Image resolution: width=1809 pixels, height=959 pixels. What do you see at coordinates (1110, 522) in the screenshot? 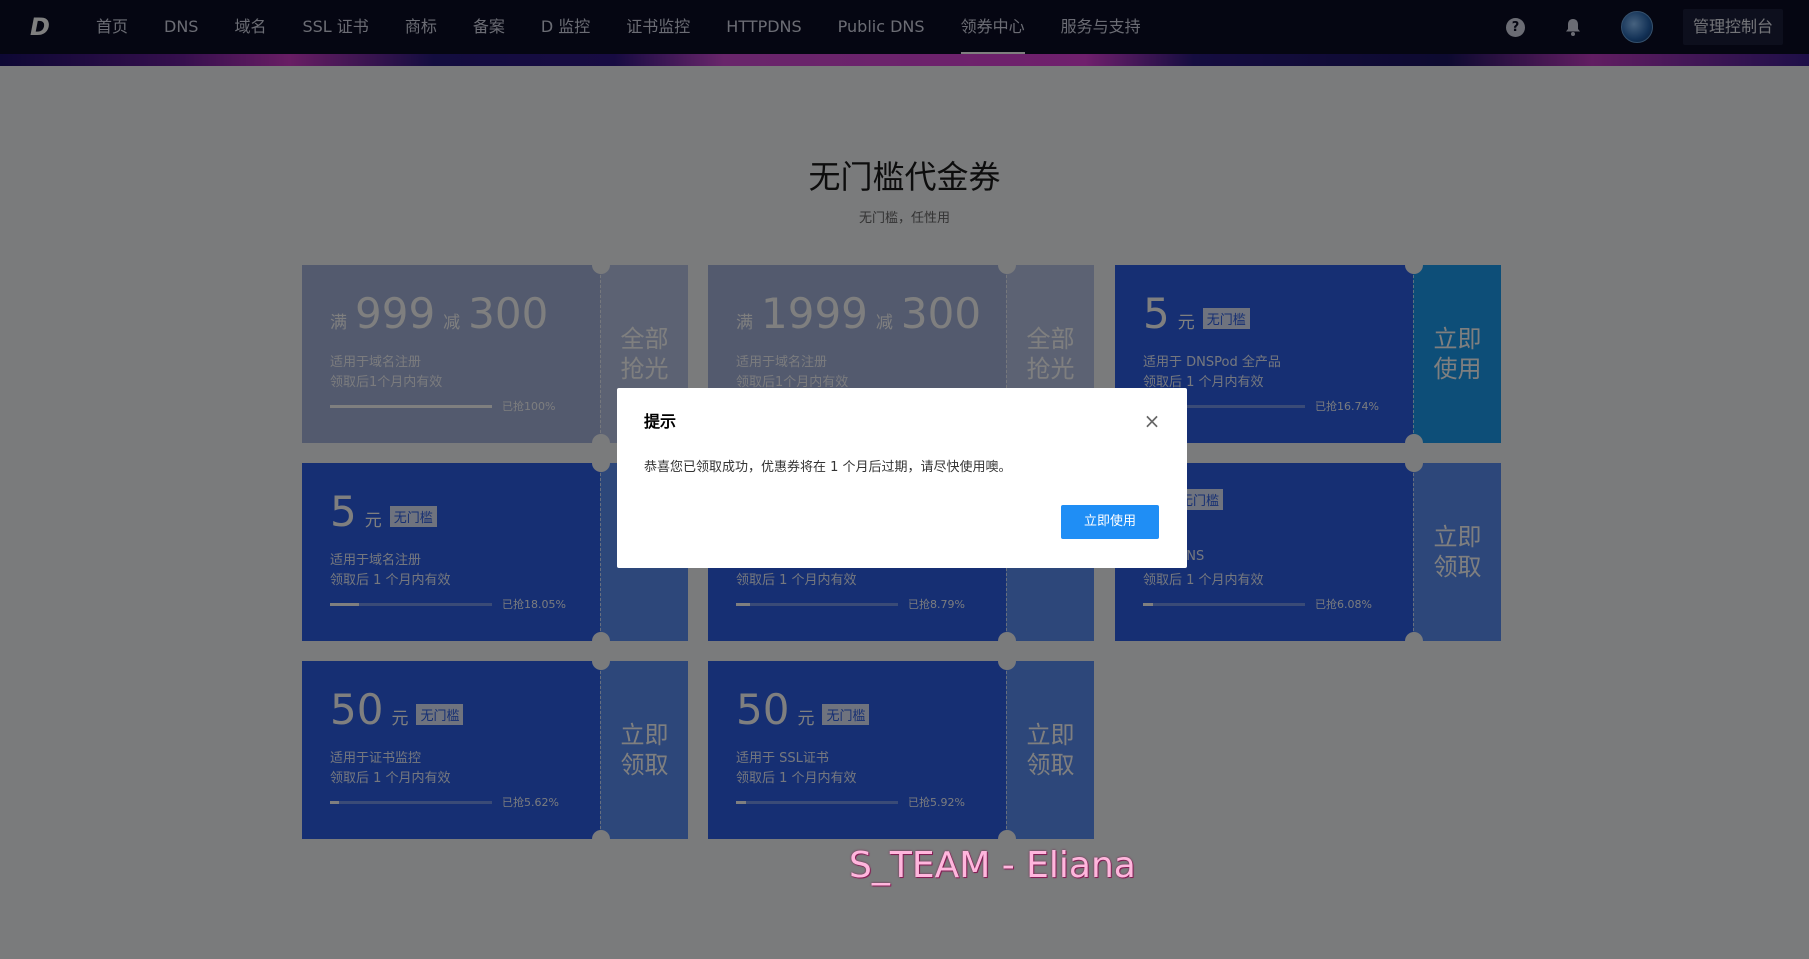
I see `use-now-button: 立即使用` at bounding box center [1110, 522].